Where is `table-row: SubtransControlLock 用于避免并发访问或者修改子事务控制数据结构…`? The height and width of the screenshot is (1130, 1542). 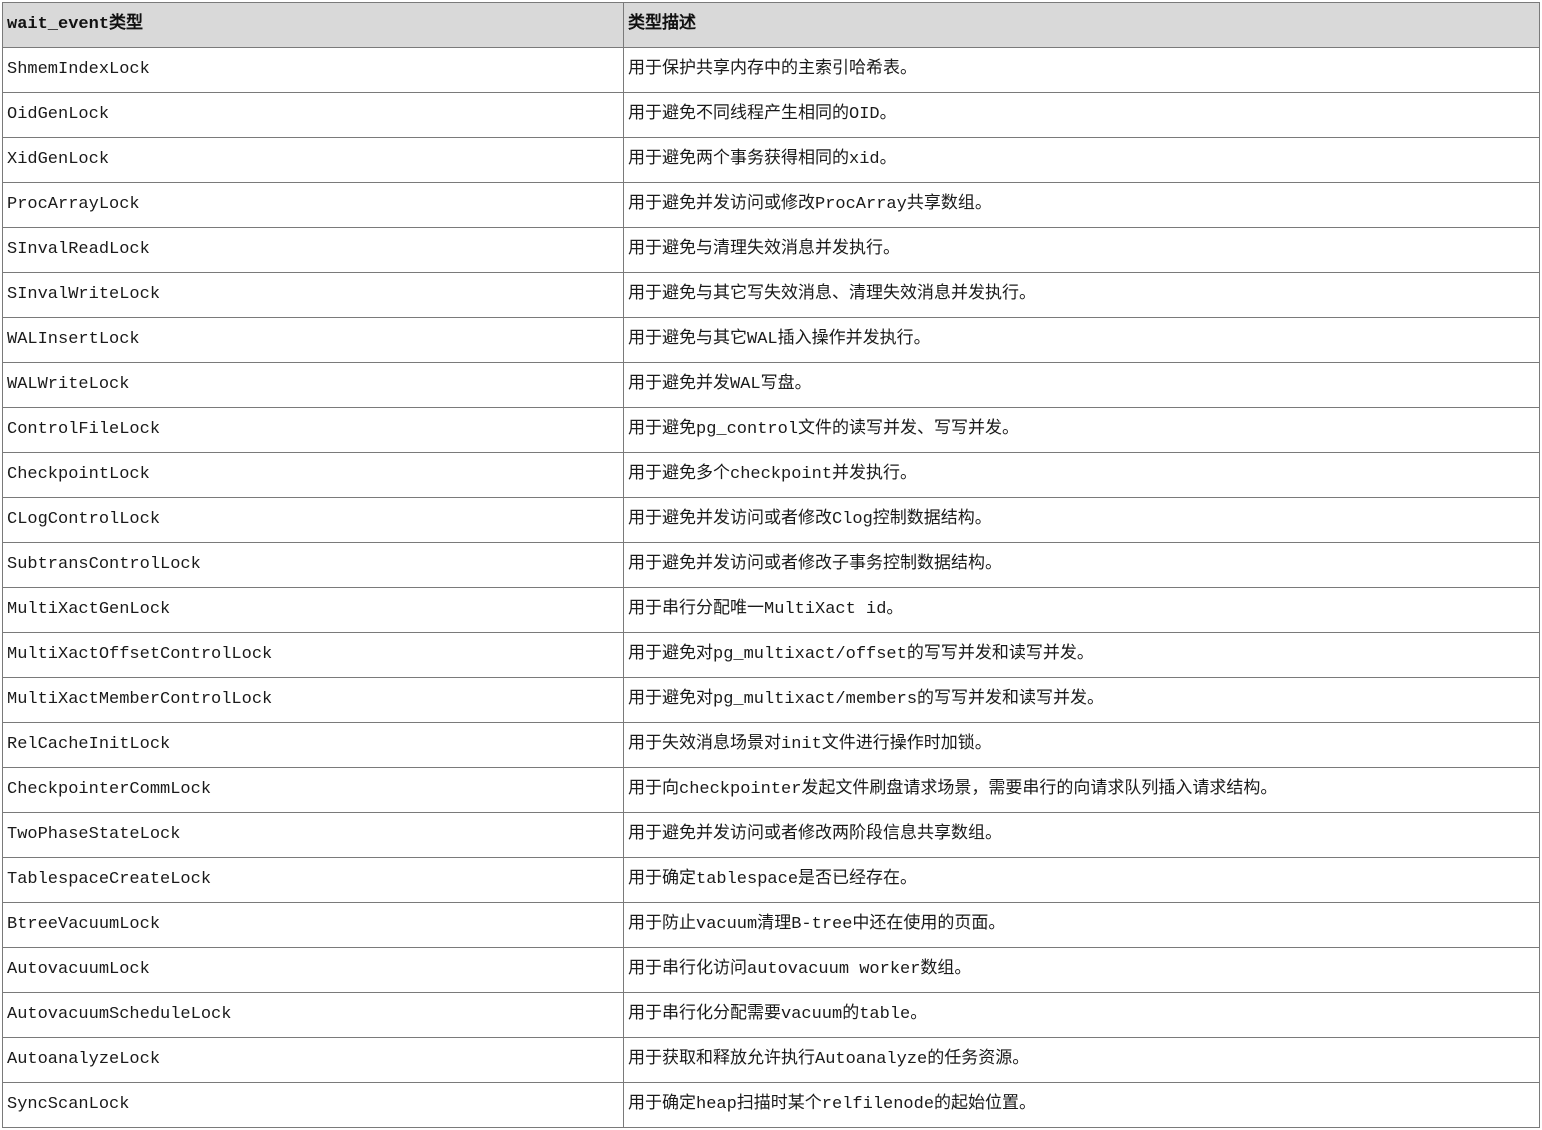 table-row: SubtransControlLock 用于避免并发访问或者修改子事务控制数据结构… is located at coordinates (771, 565).